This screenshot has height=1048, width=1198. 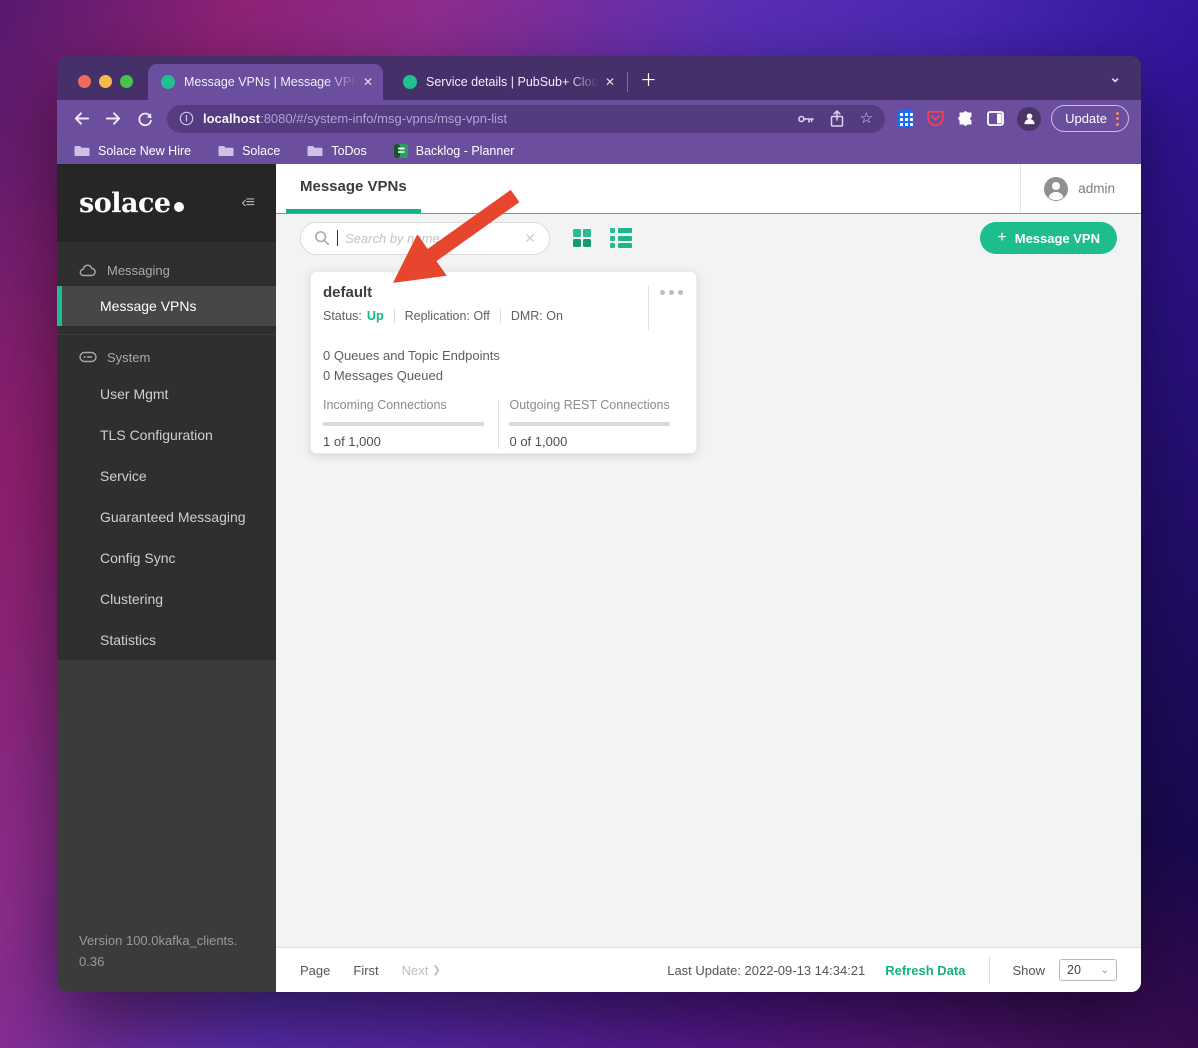 What do you see at coordinates (498, 424) in the screenshot?
I see `metric-divider` at bounding box center [498, 424].